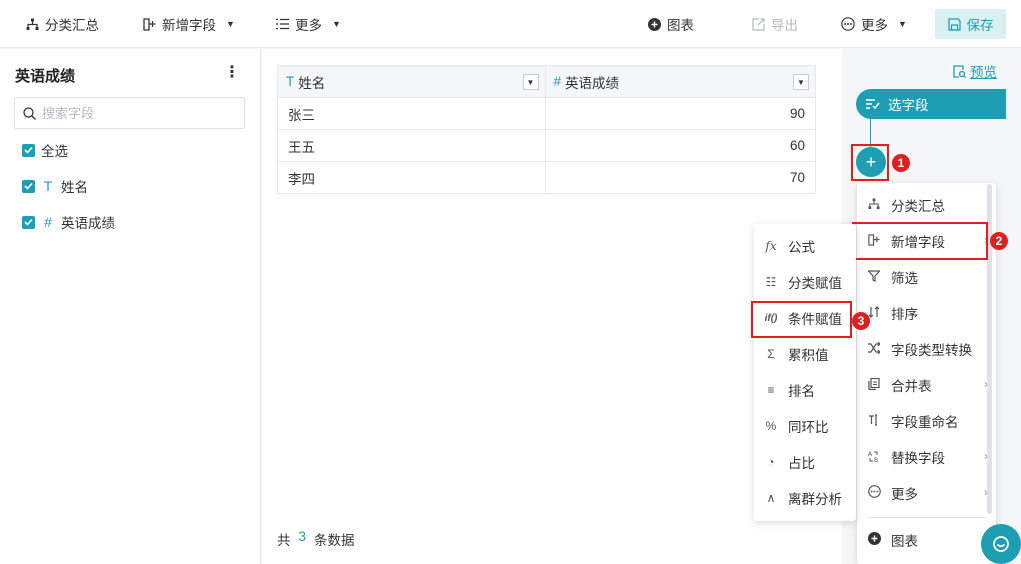 The image size is (1021, 564). What do you see at coordinates (74, 187) in the screenshot?
I see `field-label: 姓名` at bounding box center [74, 187].